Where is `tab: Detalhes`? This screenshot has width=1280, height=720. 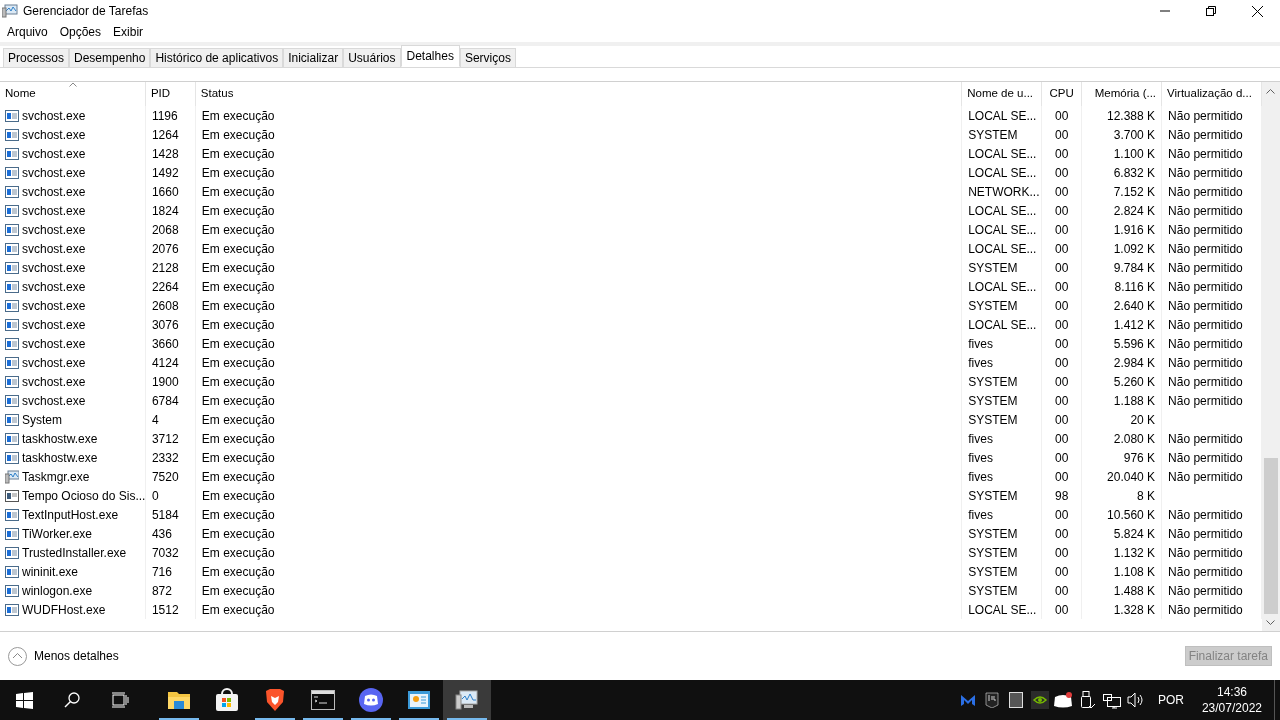 tab: Detalhes is located at coordinates (430, 56).